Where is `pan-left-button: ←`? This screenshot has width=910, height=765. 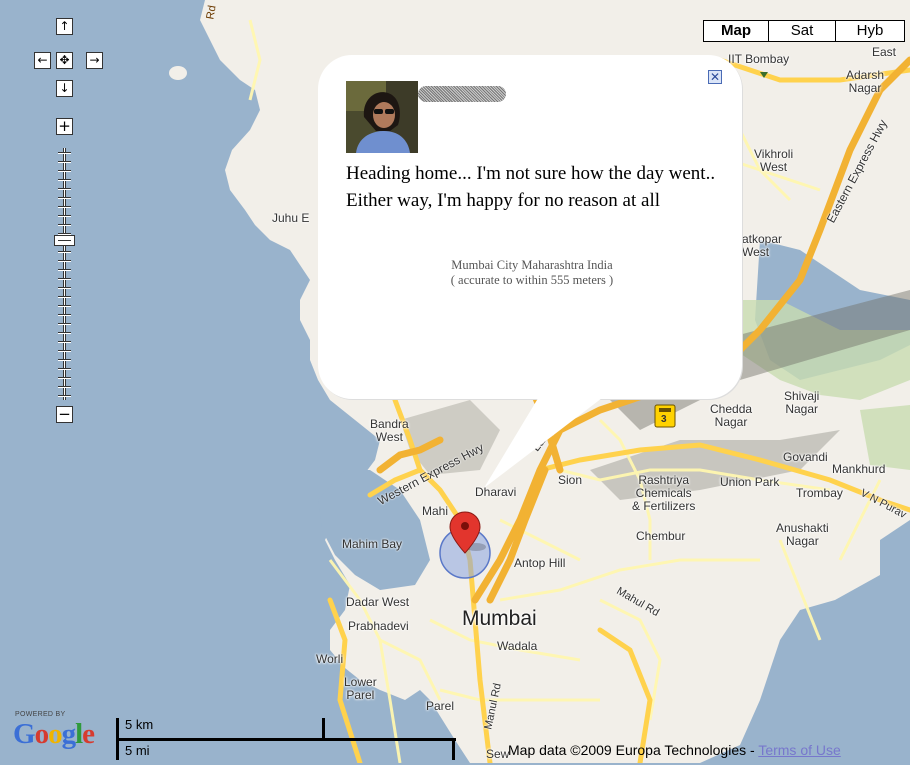
pan-left-button: ← is located at coordinates (42, 60).